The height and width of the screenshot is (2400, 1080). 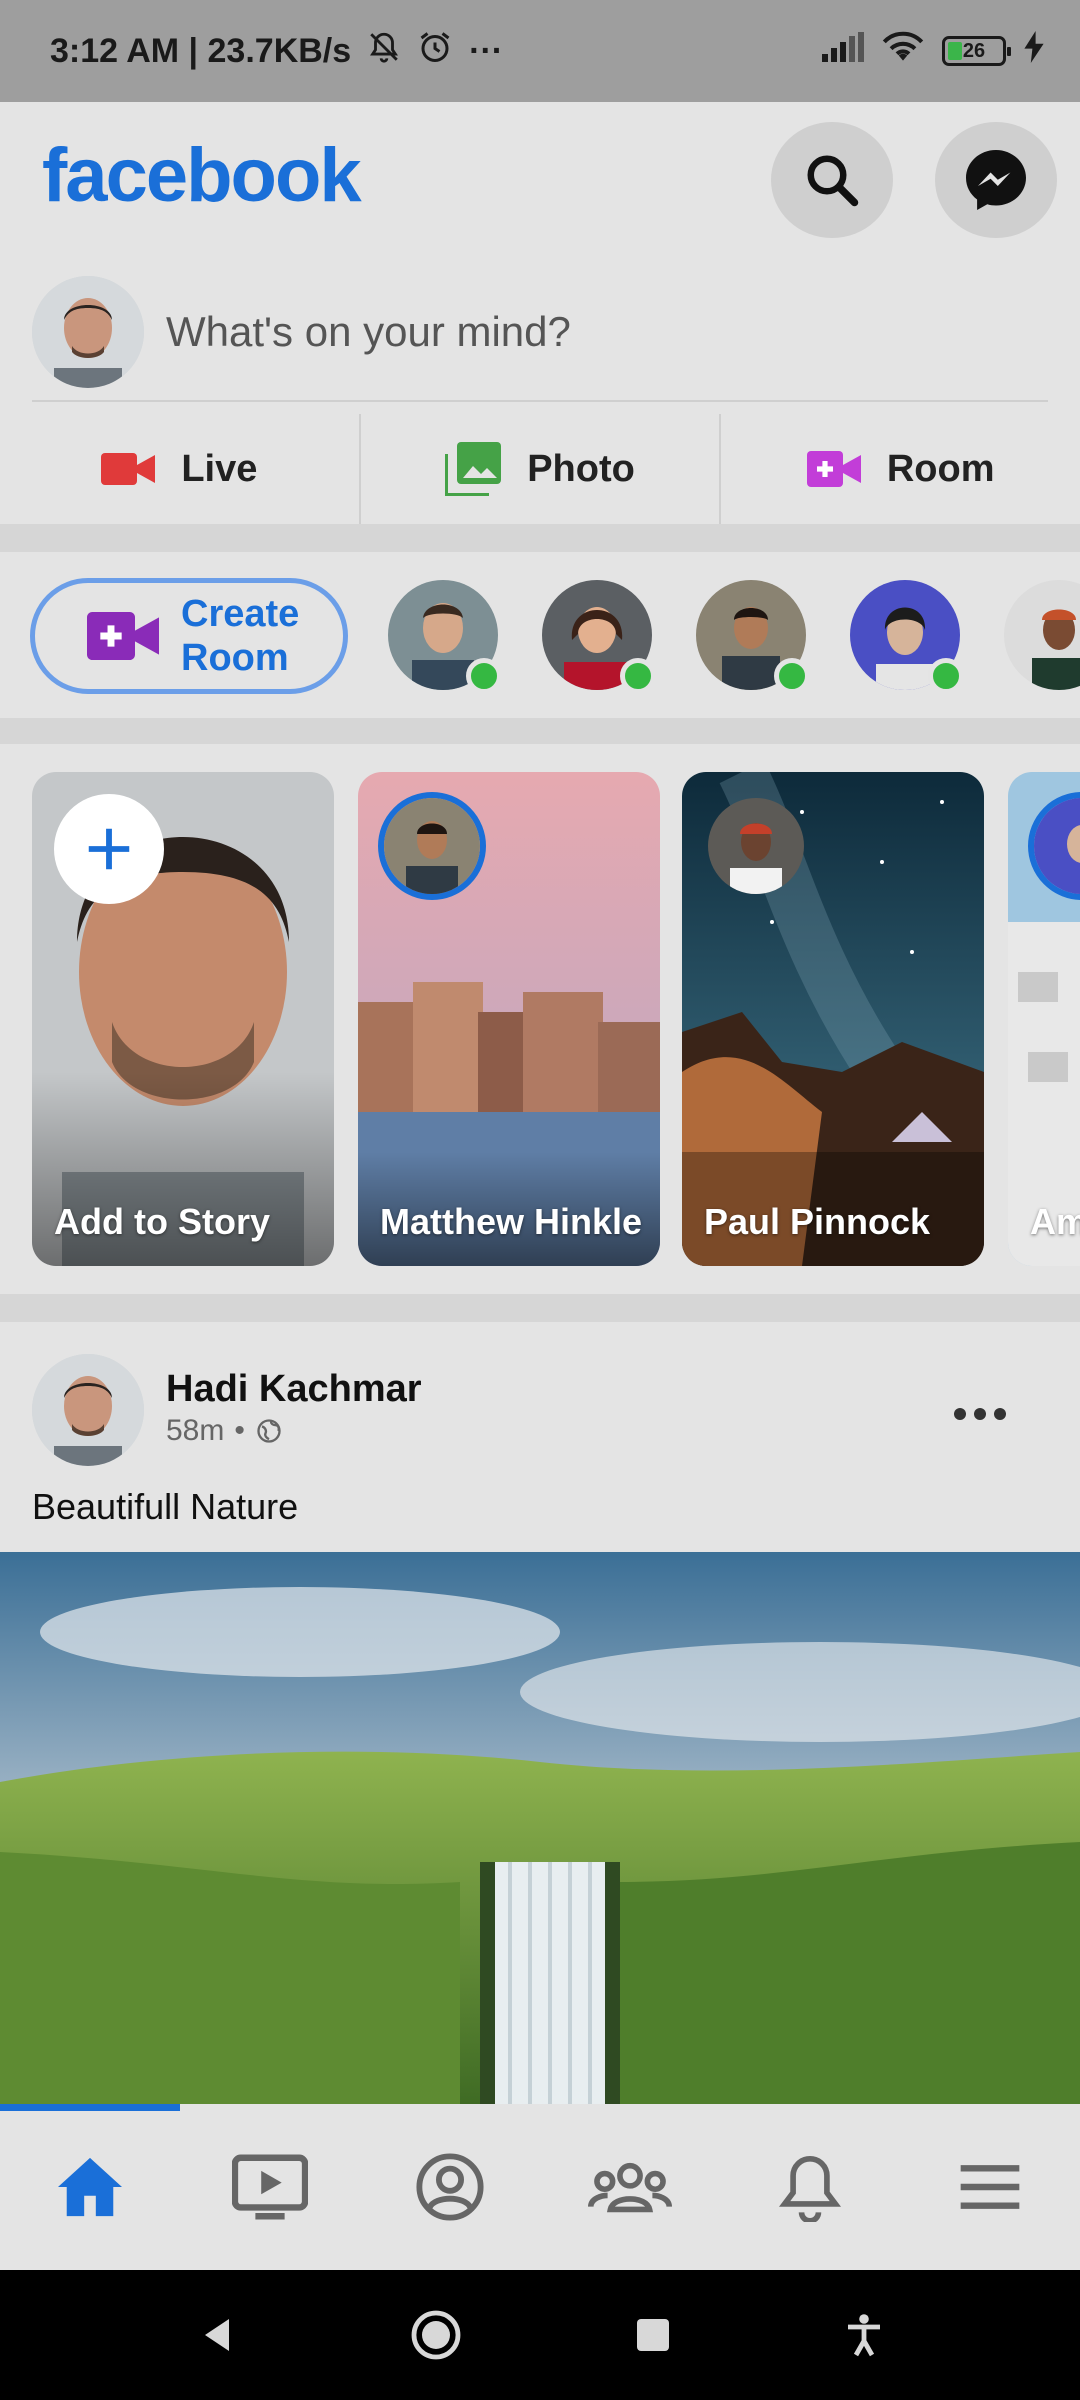 What do you see at coordinates (384, 51) in the screenshot?
I see `muted-bell-icon` at bounding box center [384, 51].